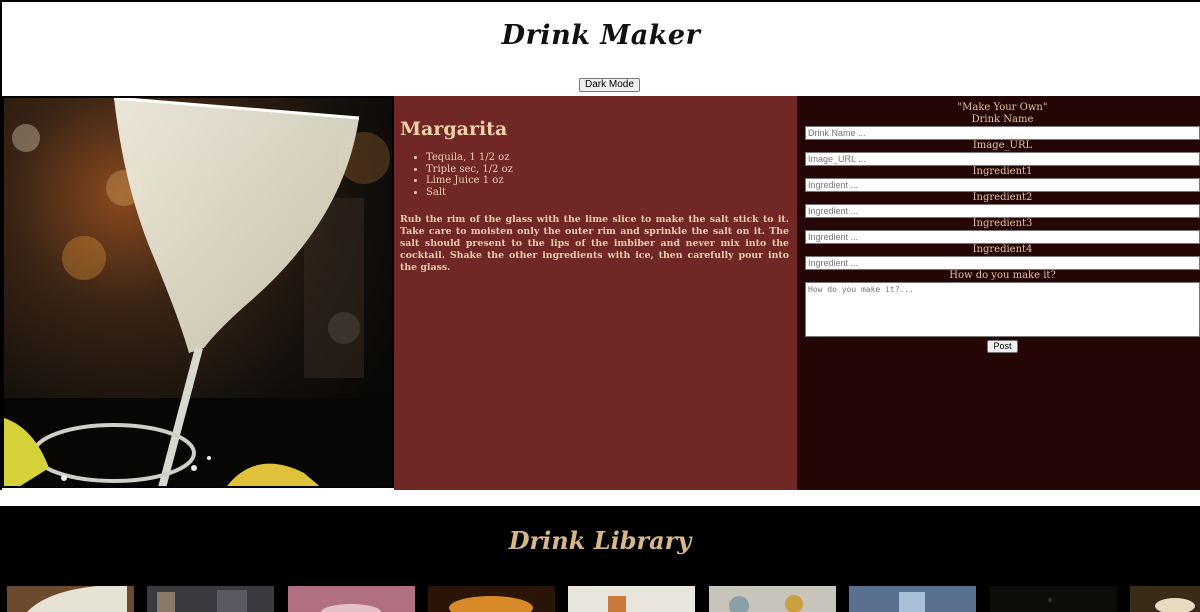 Image resolution: width=1200 pixels, height=612 pixels. What do you see at coordinates (1002, 185) in the screenshot?
I see `ingredient1-input` at bounding box center [1002, 185].